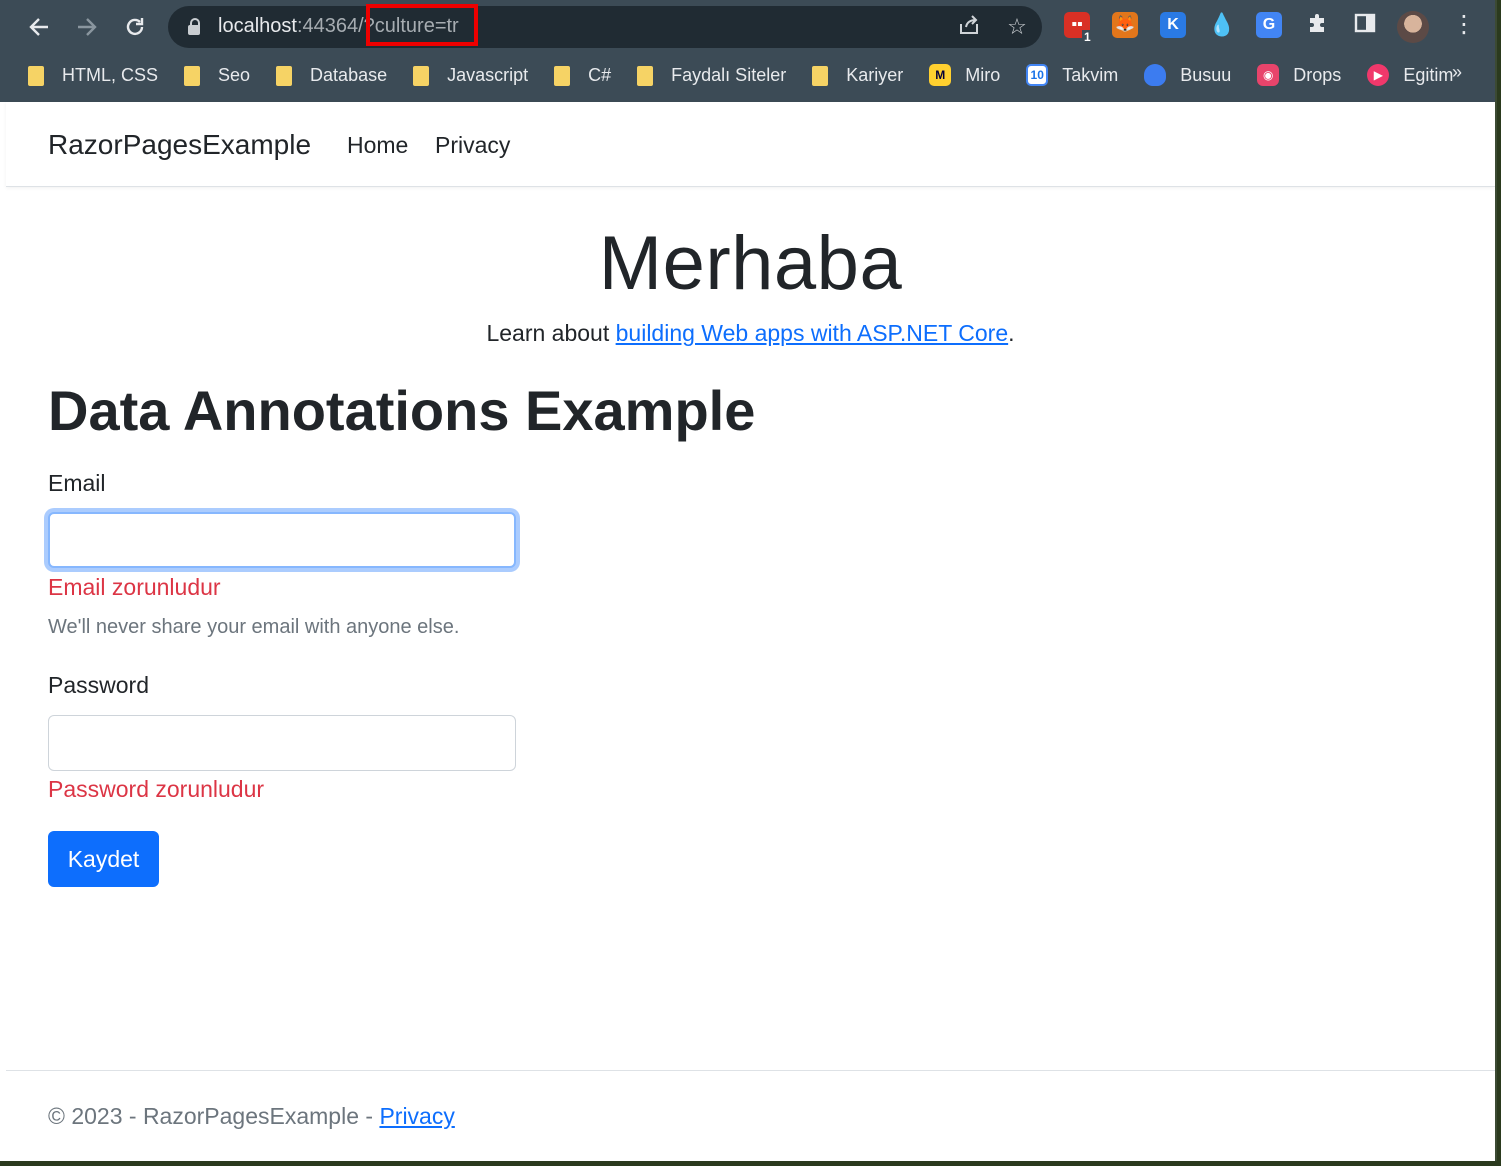  I want to click on password-input, so click(282, 743).